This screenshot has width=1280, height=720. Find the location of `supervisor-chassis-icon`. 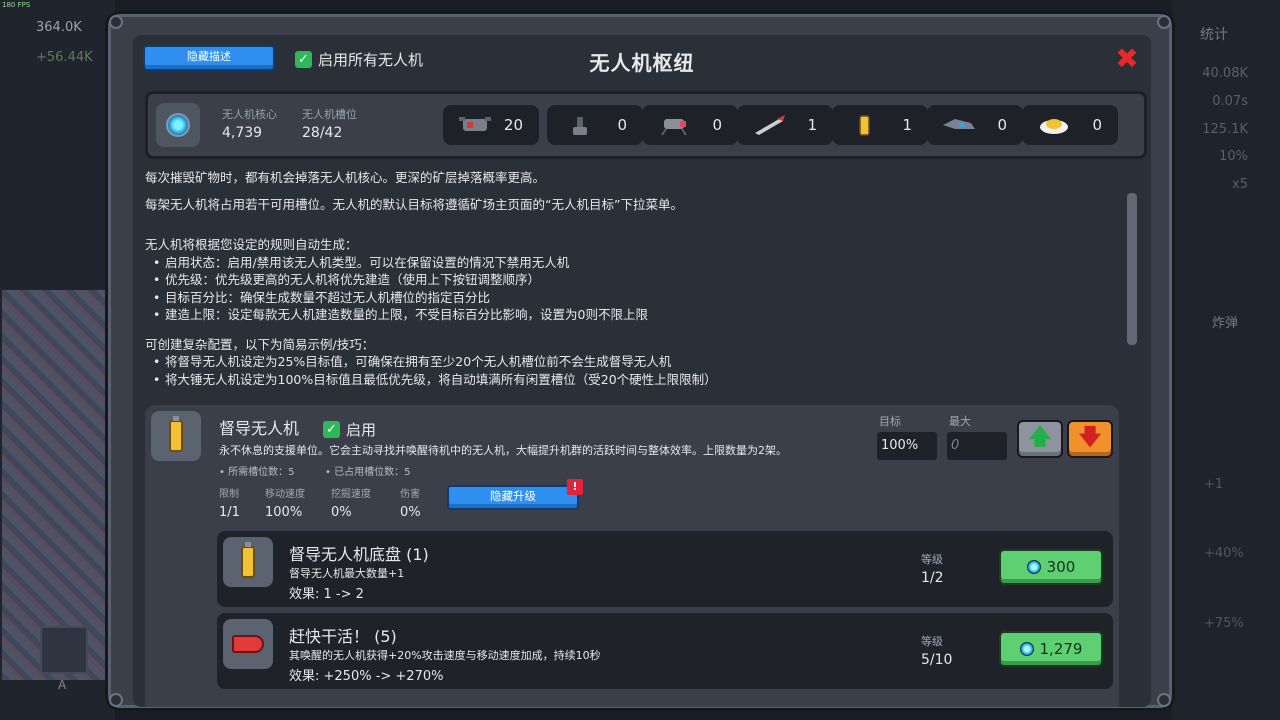

supervisor-chassis-icon is located at coordinates (248, 562).